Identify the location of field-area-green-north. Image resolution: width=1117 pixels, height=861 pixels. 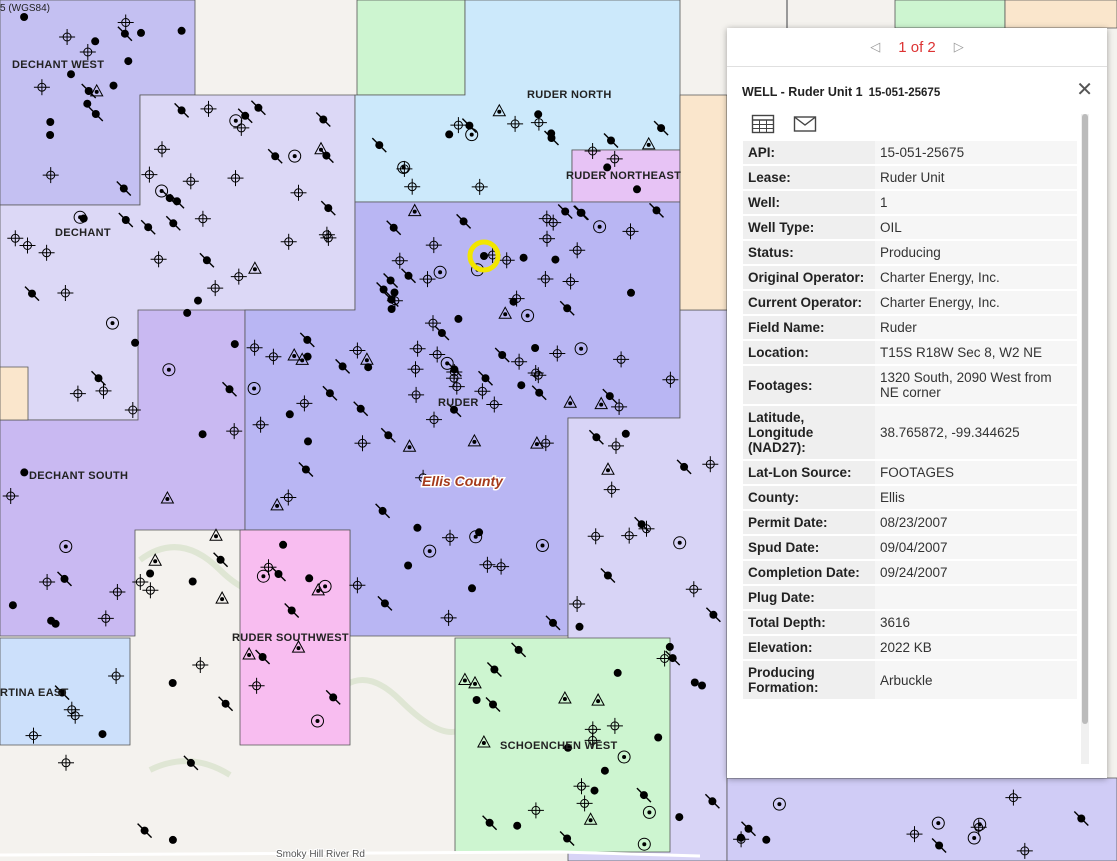
(411, 48).